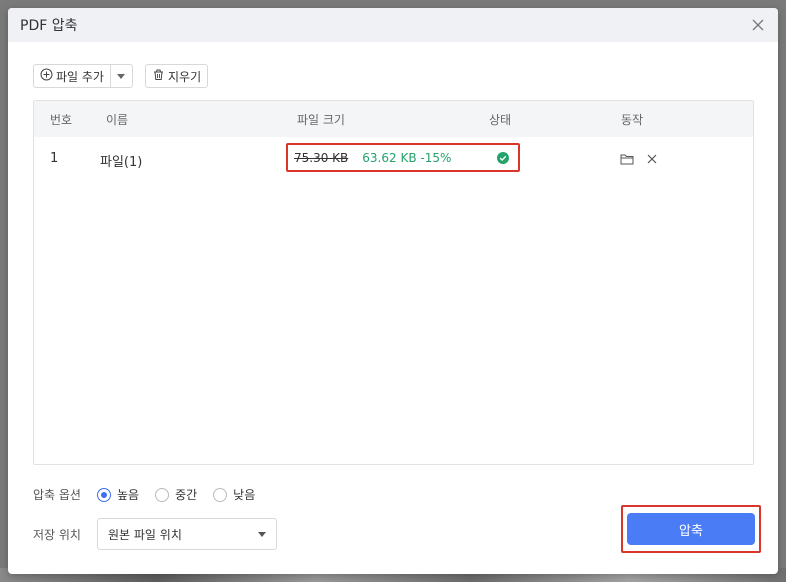 The image size is (786, 582). I want to click on compression-options-label: 압축 옵션, so click(57, 495).